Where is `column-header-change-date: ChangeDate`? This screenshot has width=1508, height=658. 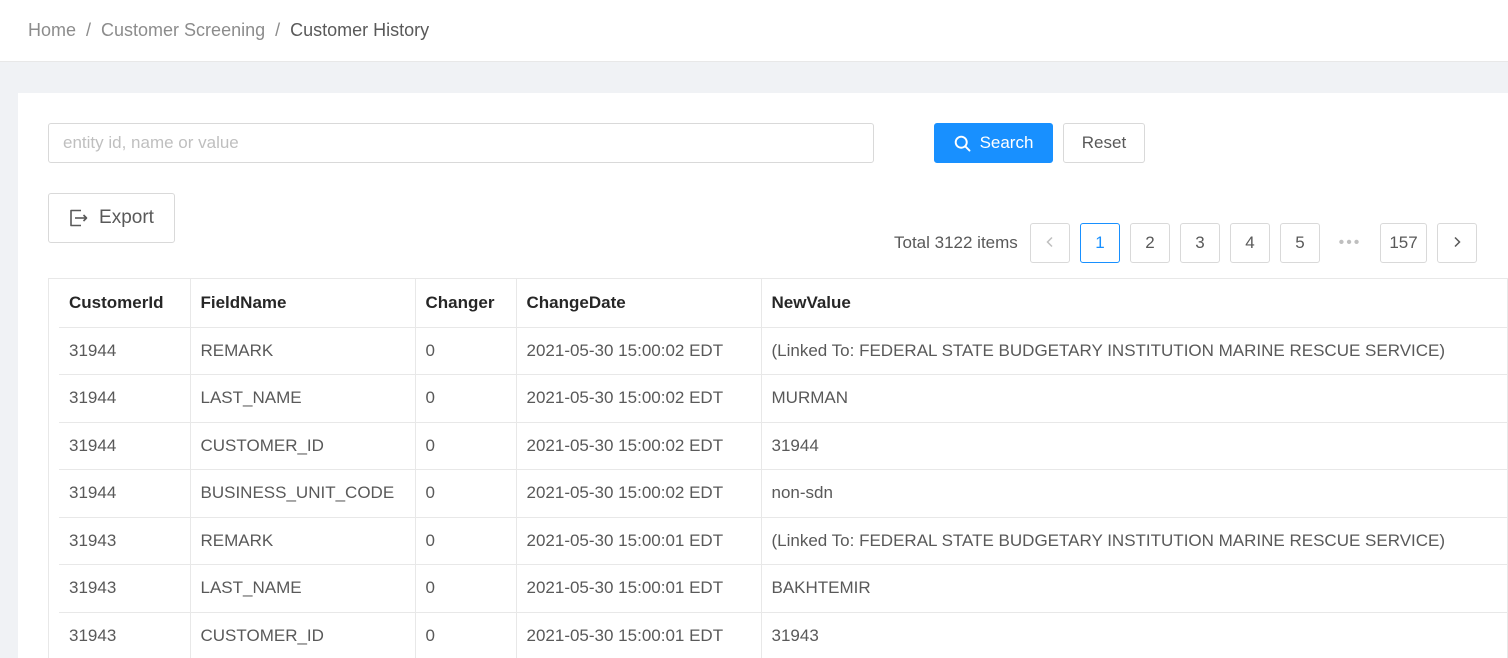 column-header-change-date: ChangeDate is located at coordinates (638, 303).